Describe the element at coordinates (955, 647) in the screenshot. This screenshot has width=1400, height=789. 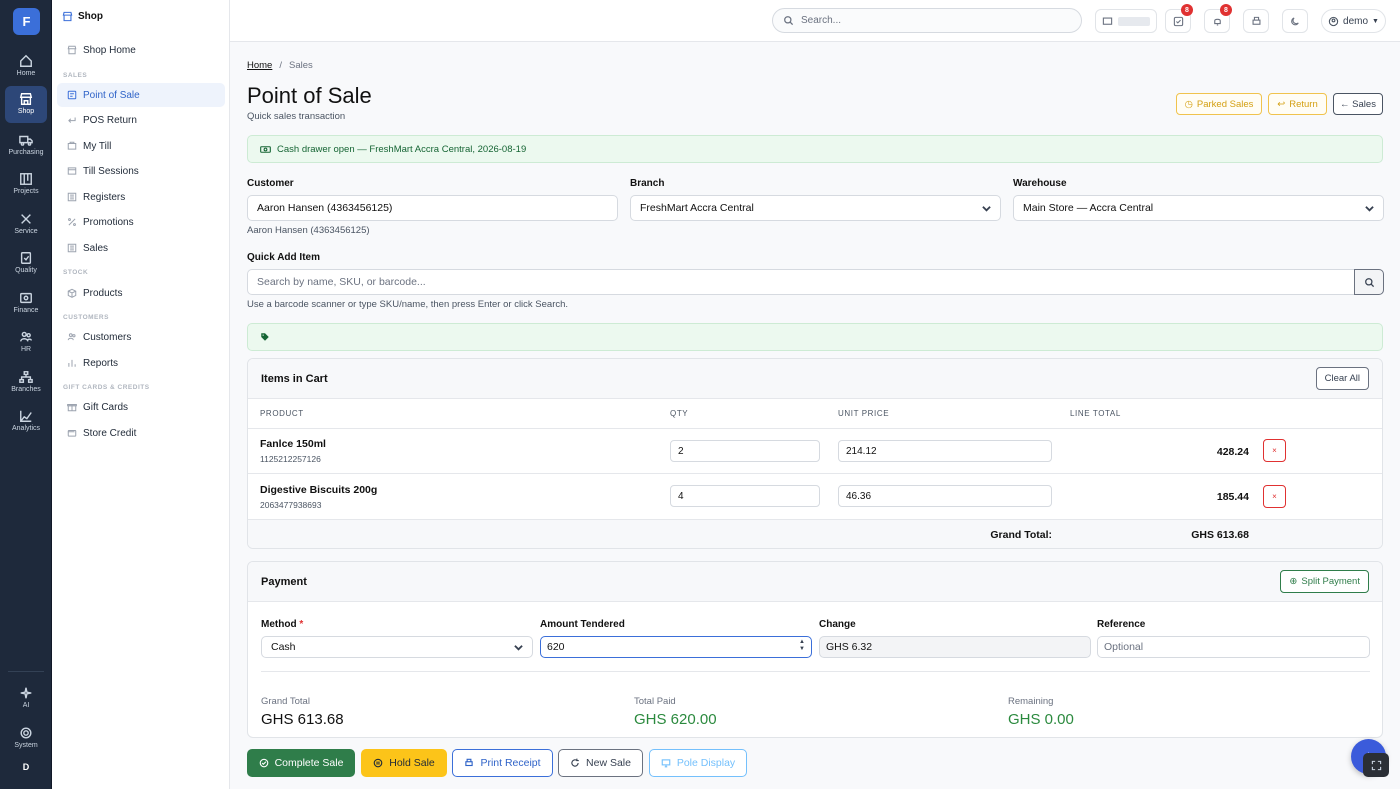
I see `change-field: GHS 6.32` at that location.